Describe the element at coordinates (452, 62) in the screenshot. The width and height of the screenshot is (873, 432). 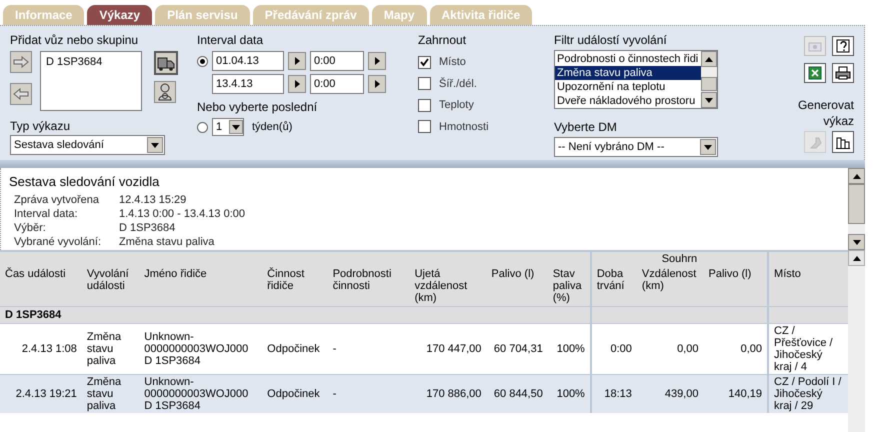
I see `checkbox-label: Místo` at that location.